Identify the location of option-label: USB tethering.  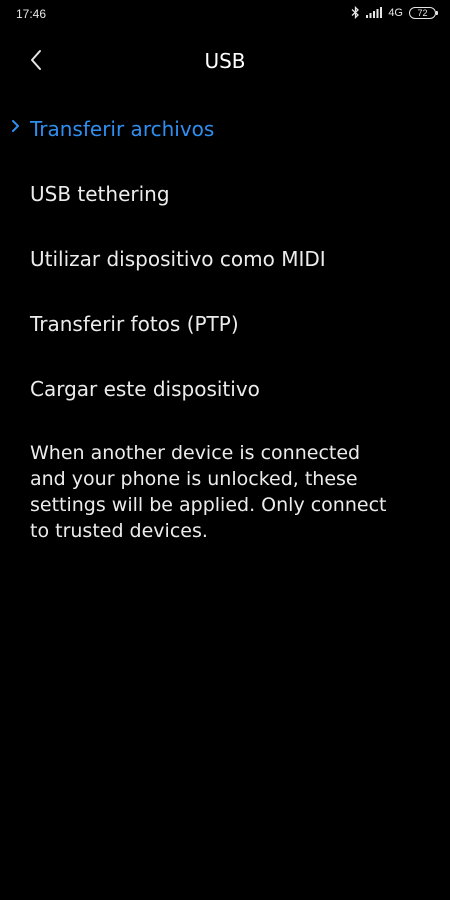
(100, 193).